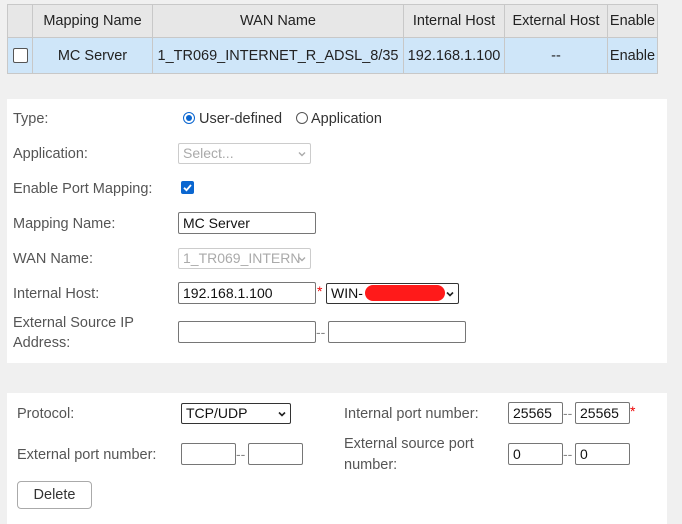  I want to click on enable-port-mapping-checkbox, so click(187, 187).